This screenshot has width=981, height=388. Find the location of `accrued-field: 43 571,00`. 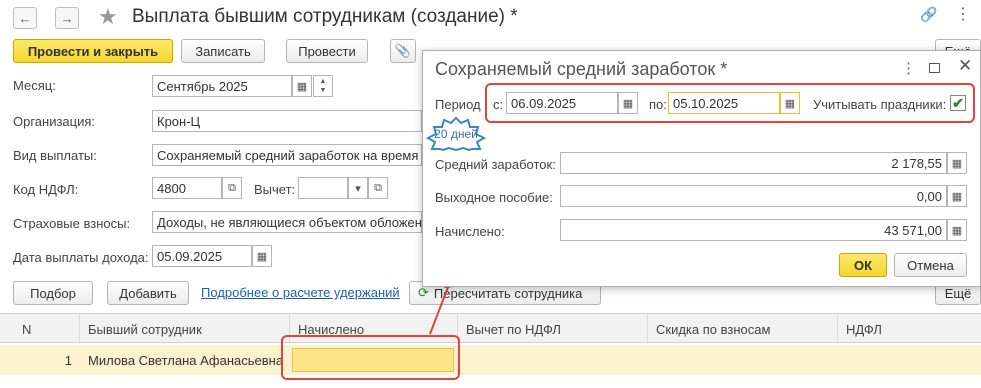

accrued-field: 43 571,00 is located at coordinates (753, 230).